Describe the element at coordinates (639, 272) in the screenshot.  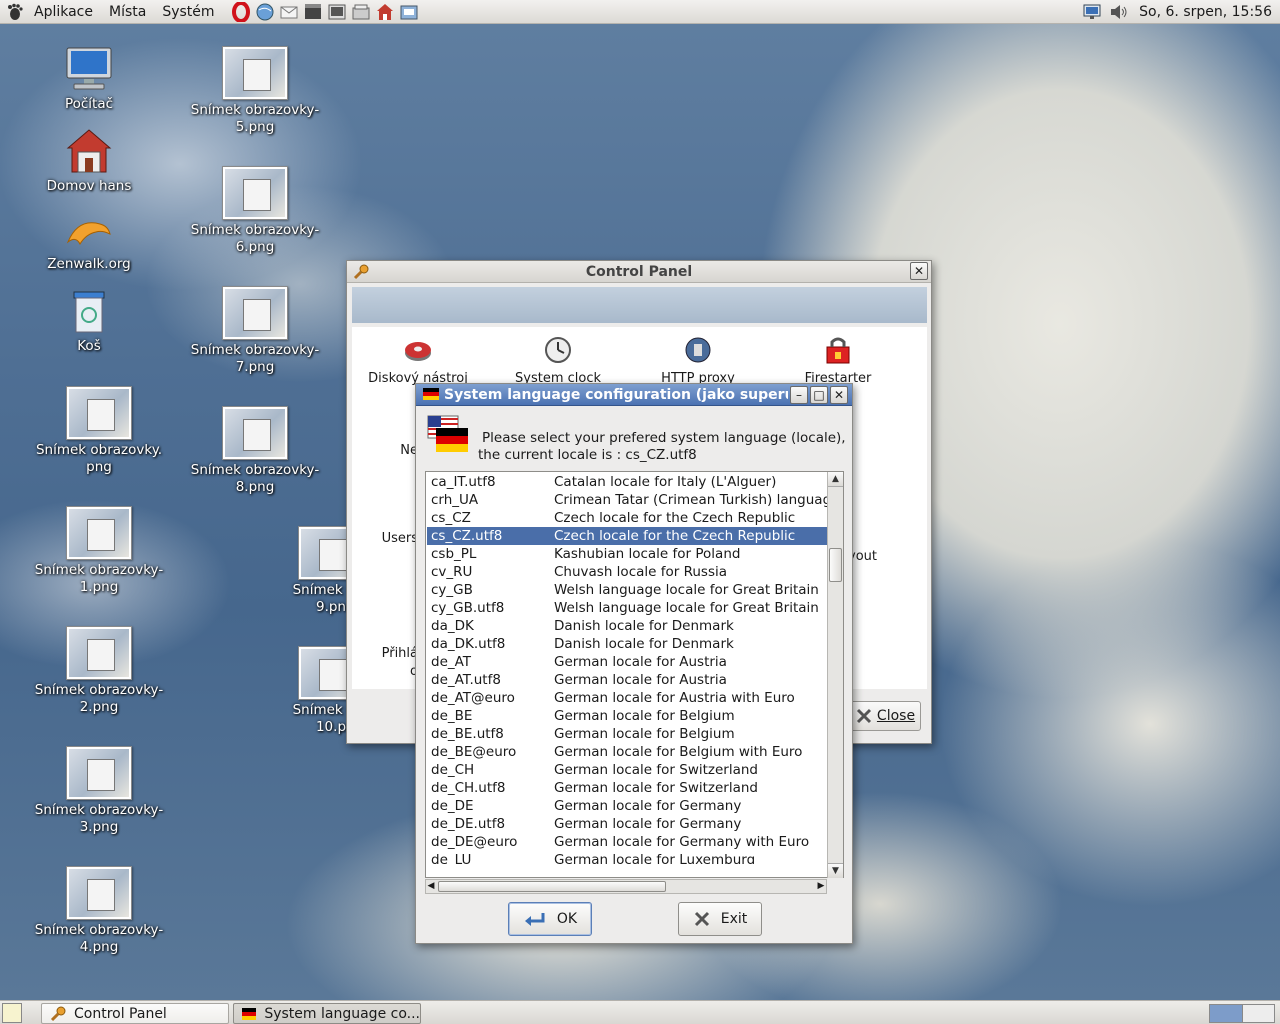
I see `control-panel-titlebar: Control Panel ✕` at that location.